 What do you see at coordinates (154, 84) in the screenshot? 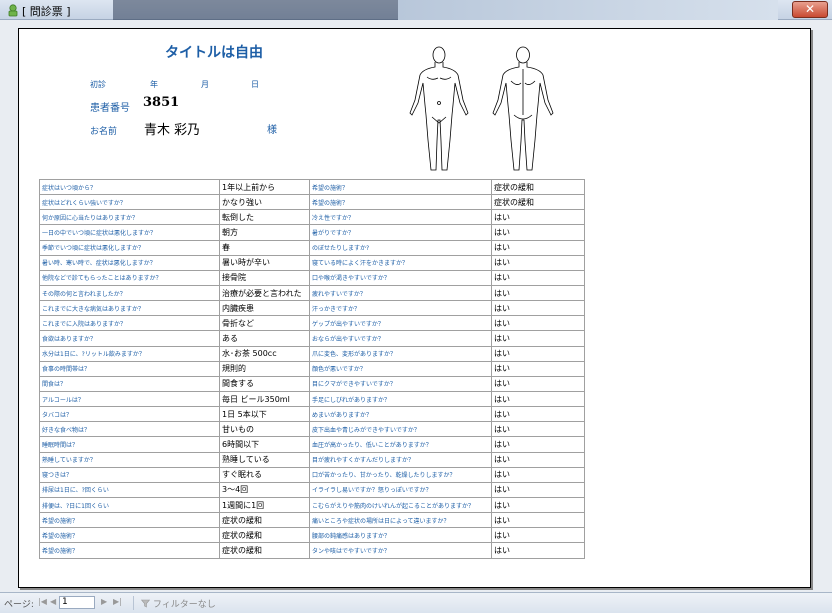
I see `year-label: 年` at bounding box center [154, 84].